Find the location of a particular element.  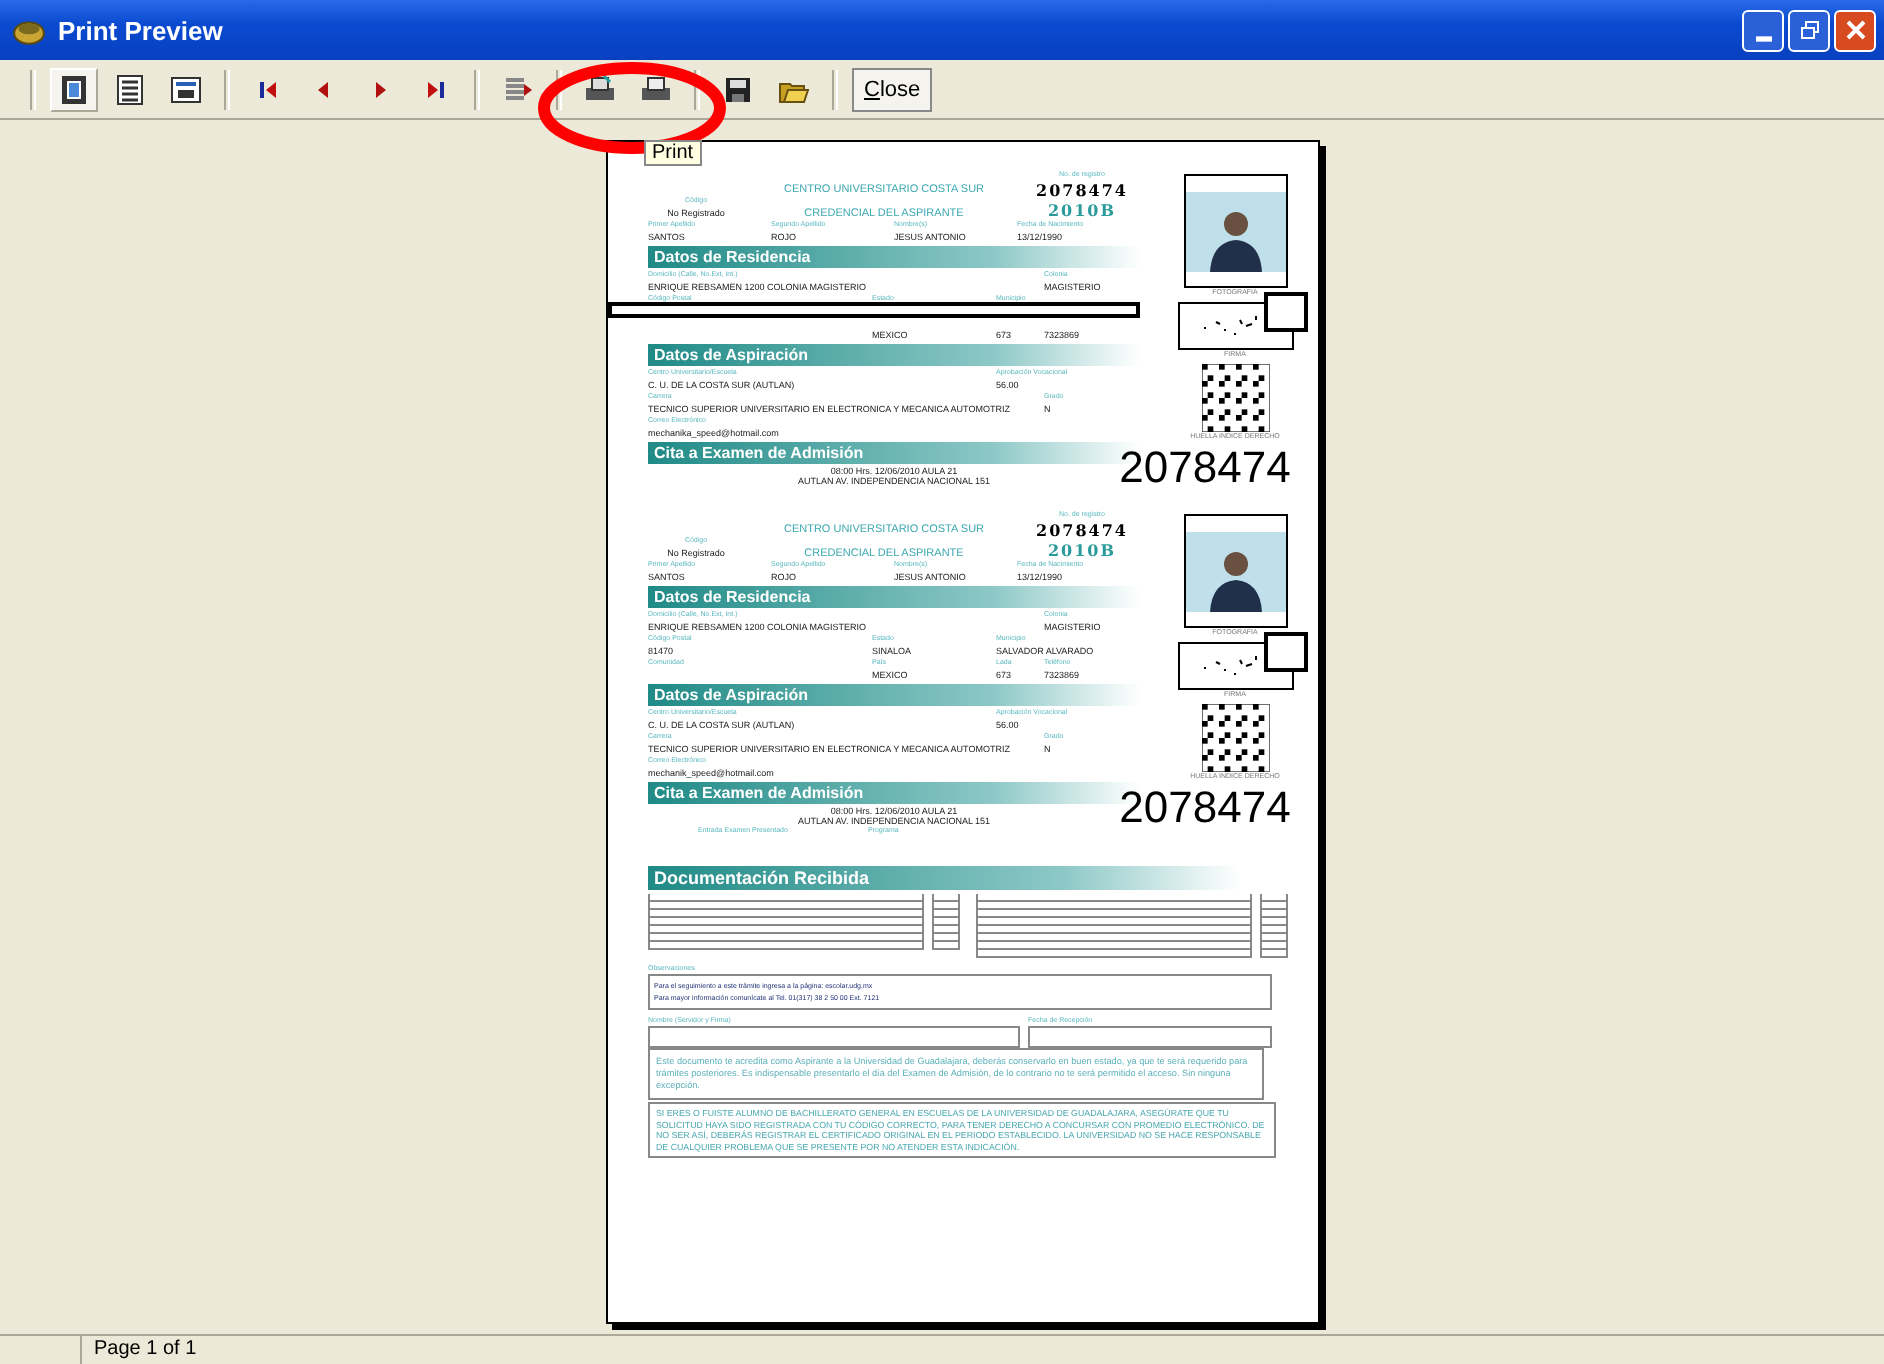

fit-page-icon is located at coordinates (186, 89).